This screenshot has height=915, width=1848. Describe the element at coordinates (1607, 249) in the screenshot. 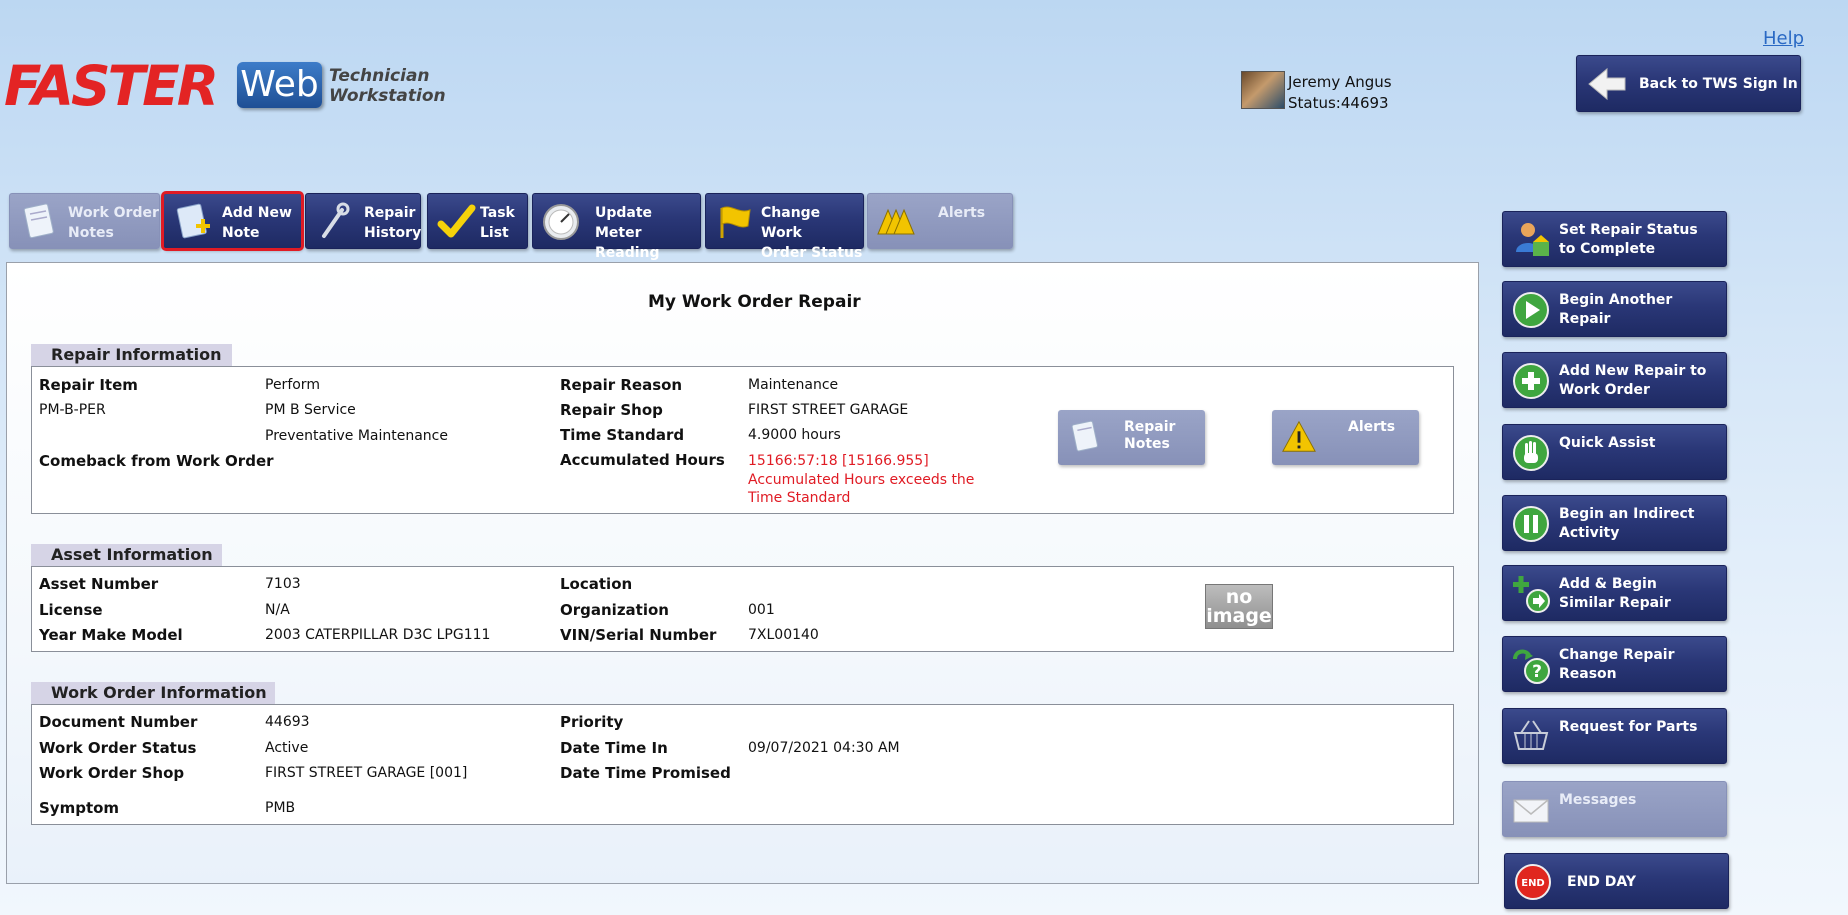

I see `side-label-line2: to Complete` at that location.